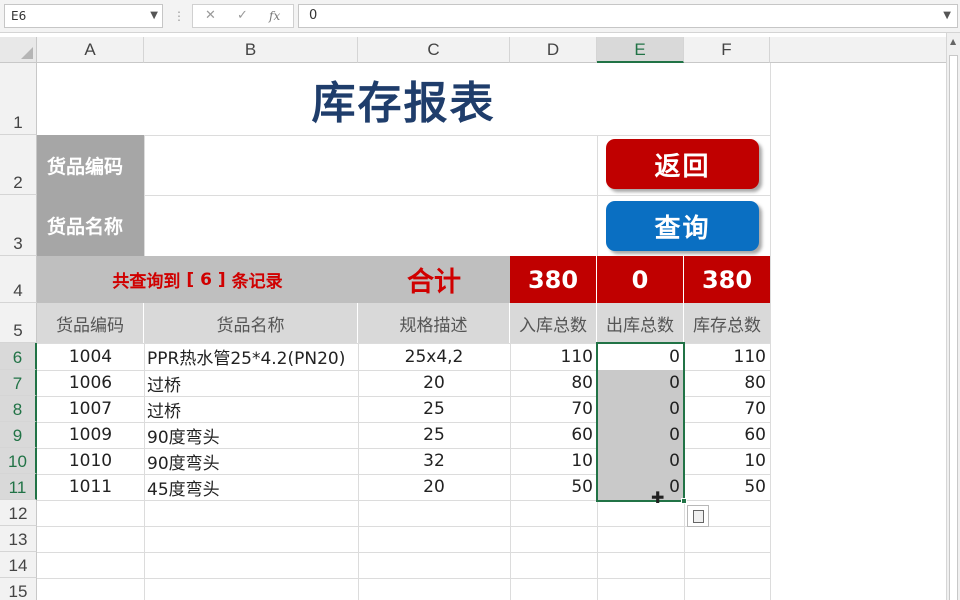 This screenshot has width=960, height=600. What do you see at coordinates (434, 282) in the screenshot?
I see `total-label: 合计` at bounding box center [434, 282].